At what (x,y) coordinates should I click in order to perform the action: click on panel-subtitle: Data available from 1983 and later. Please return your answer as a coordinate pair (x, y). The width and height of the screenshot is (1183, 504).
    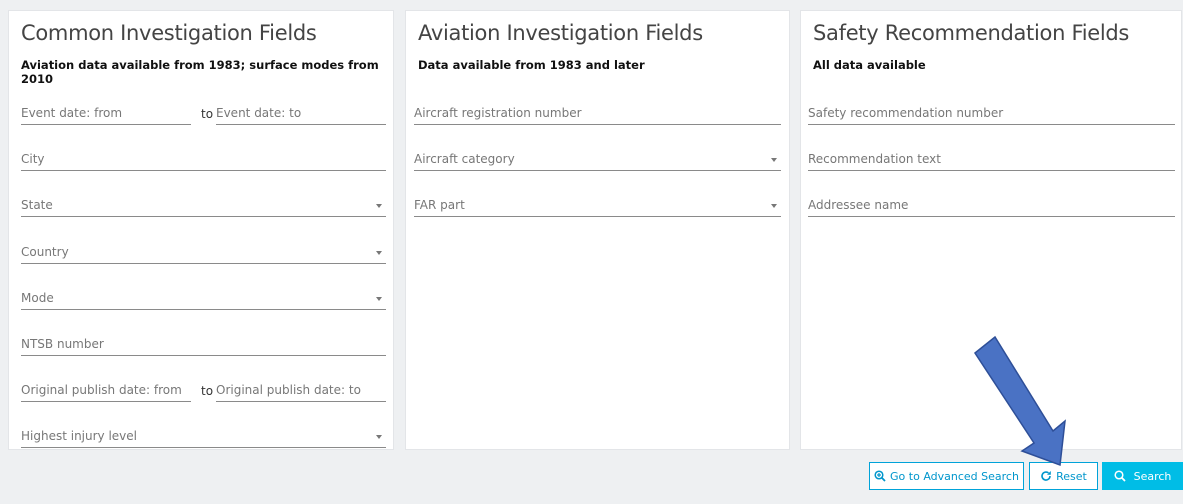
    Looking at the image, I should click on (531, 65).